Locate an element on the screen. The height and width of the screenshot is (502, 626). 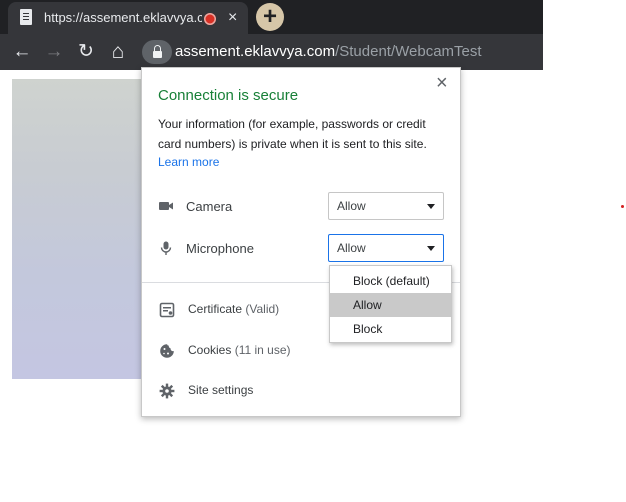
reload-button: ↻ is located at coordinates (86, 52).